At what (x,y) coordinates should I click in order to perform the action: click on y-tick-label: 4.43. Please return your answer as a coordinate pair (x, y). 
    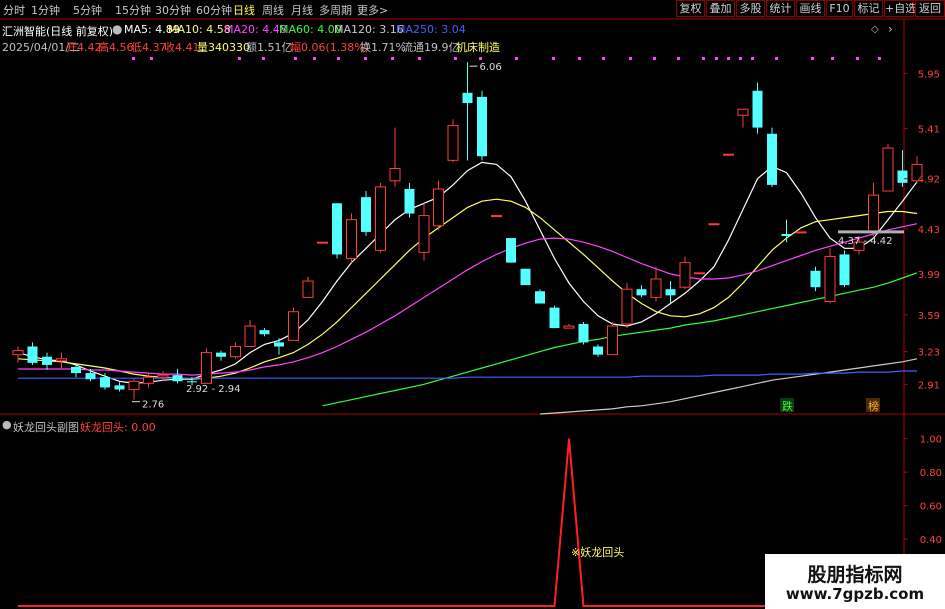
    Looking at the image, I should click on (929, 230).